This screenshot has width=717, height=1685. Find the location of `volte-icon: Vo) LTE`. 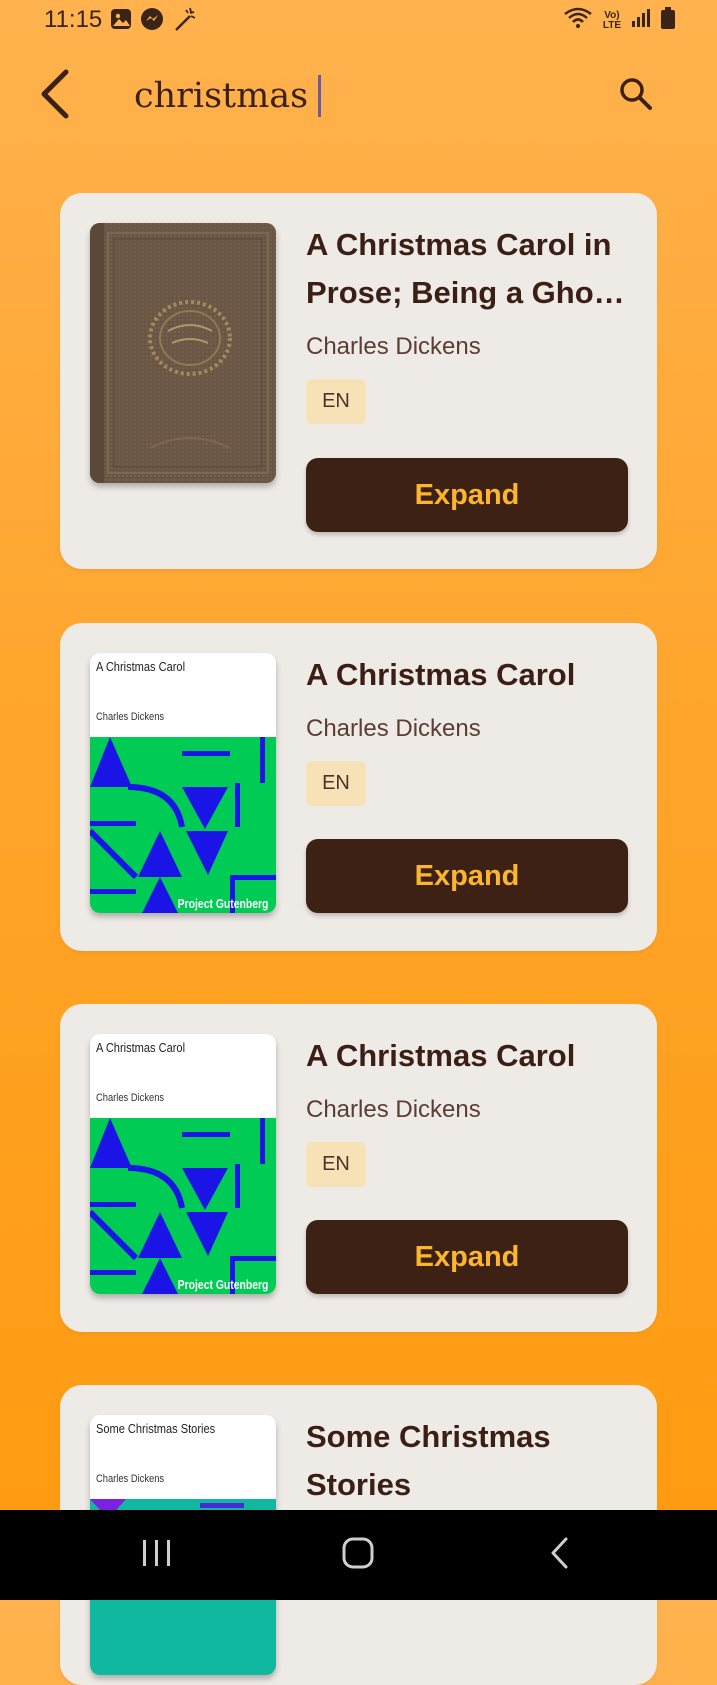

volte-icon: Vo) LTE is located at coordinates (611, 20).